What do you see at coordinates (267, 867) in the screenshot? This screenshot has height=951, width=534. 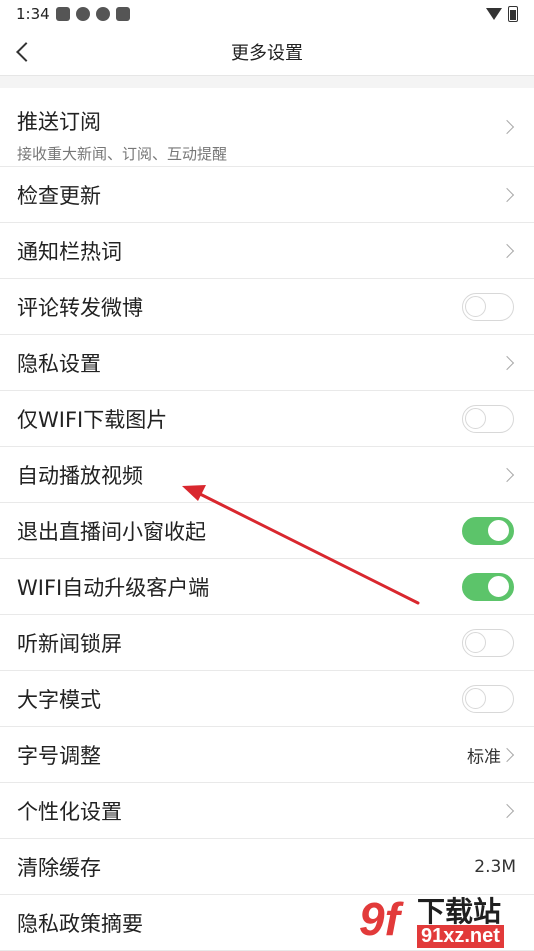 I see `setting-clear-cache: 清除缓存 2.3M` at bounding box center [267, 867].